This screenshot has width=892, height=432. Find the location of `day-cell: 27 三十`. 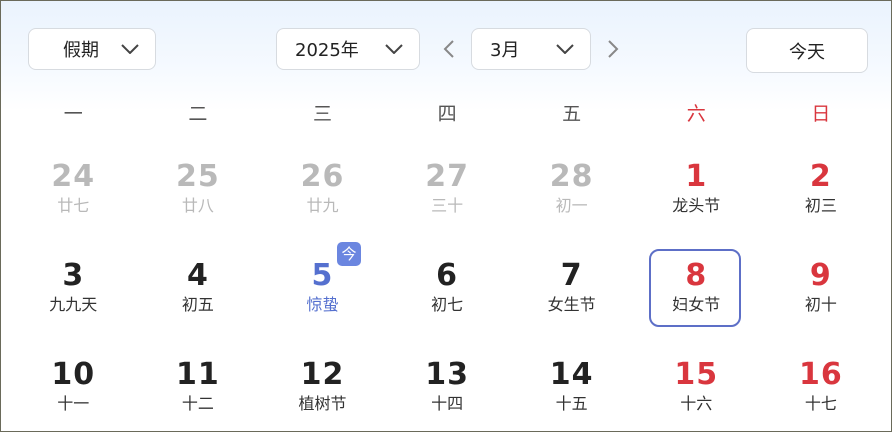

day-cell: 27 三十 is located at coordinates (447, 200).